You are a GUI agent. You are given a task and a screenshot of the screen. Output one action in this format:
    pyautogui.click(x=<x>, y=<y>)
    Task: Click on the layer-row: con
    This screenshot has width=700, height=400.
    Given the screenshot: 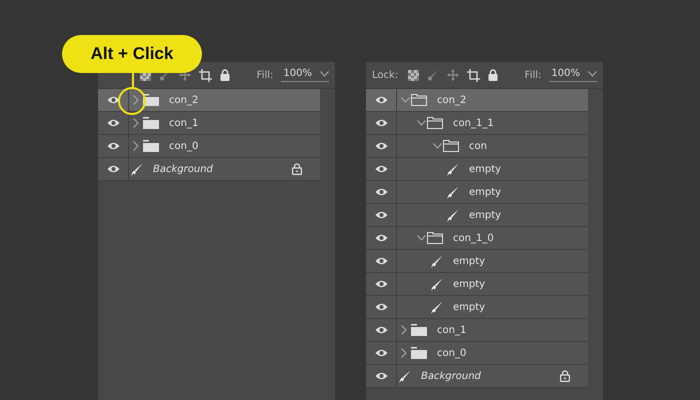 What is the action you would take?
    pyautogui.click(x=477, y=146)
    